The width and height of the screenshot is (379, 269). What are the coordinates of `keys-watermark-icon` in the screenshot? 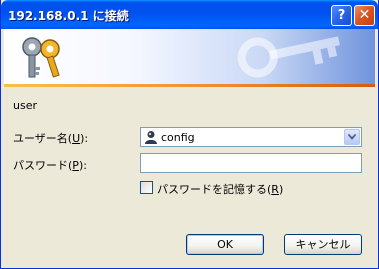 It's located at (288, 57).